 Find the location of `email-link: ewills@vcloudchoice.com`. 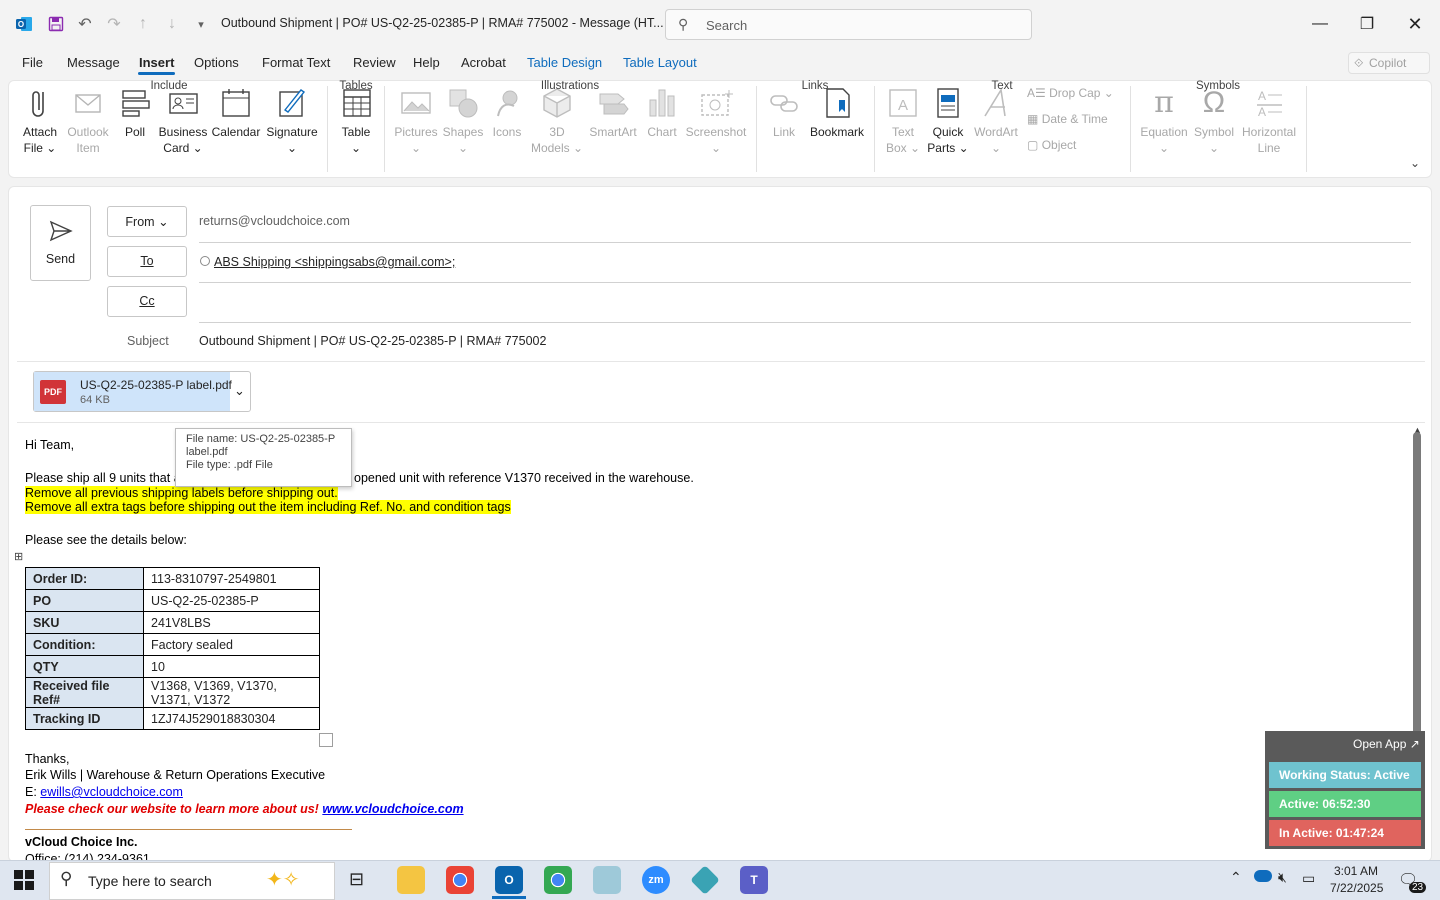

email-link: ewills@vcloudchoice.com is located at coordinates (111, 792).